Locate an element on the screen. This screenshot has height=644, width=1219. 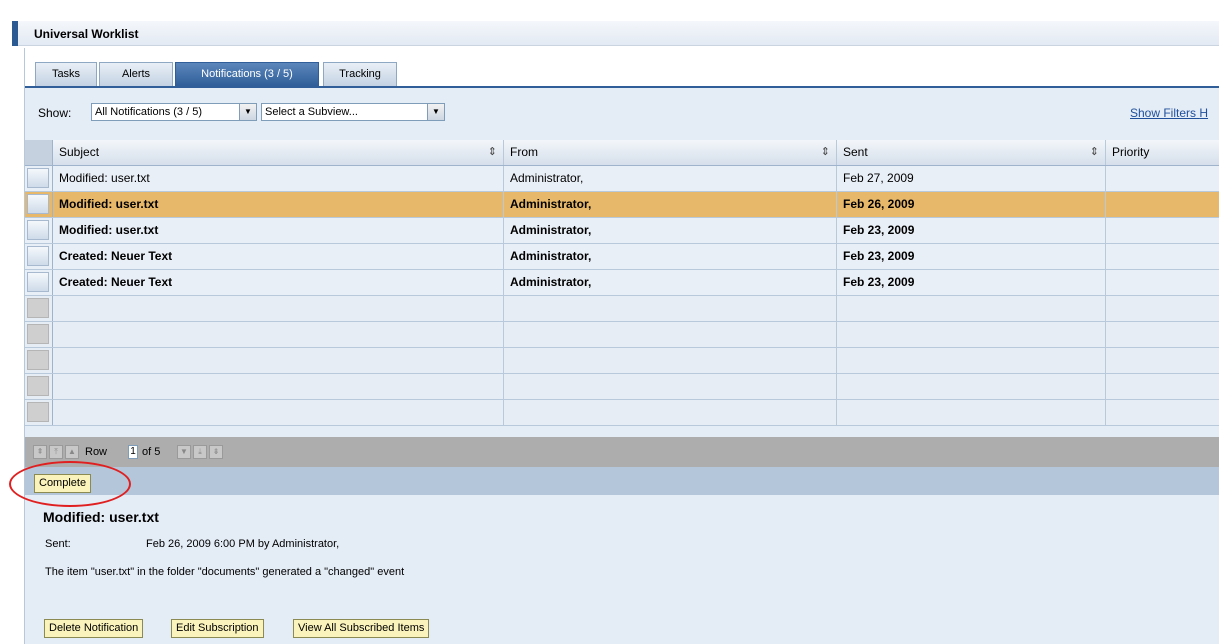
tab-tasks: Tasks is located at coordinates (66, 74).